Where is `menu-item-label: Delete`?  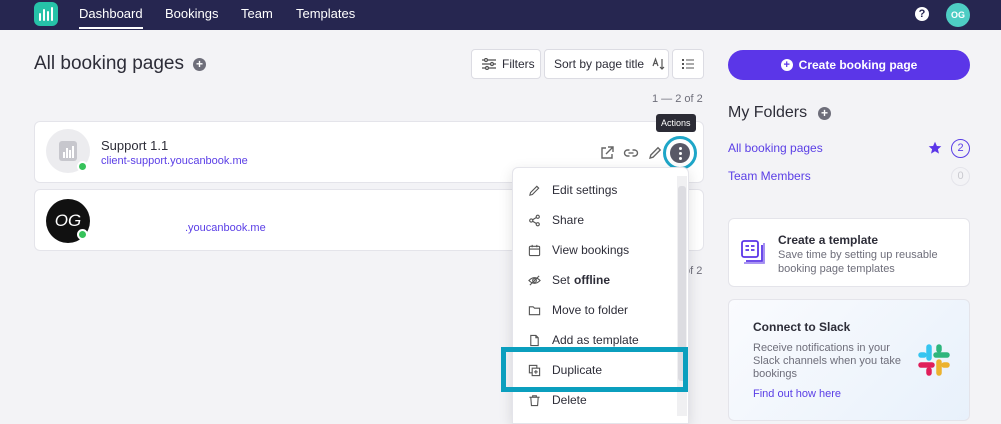 menu-item-label: Delete is located at coordinates (569, 400).